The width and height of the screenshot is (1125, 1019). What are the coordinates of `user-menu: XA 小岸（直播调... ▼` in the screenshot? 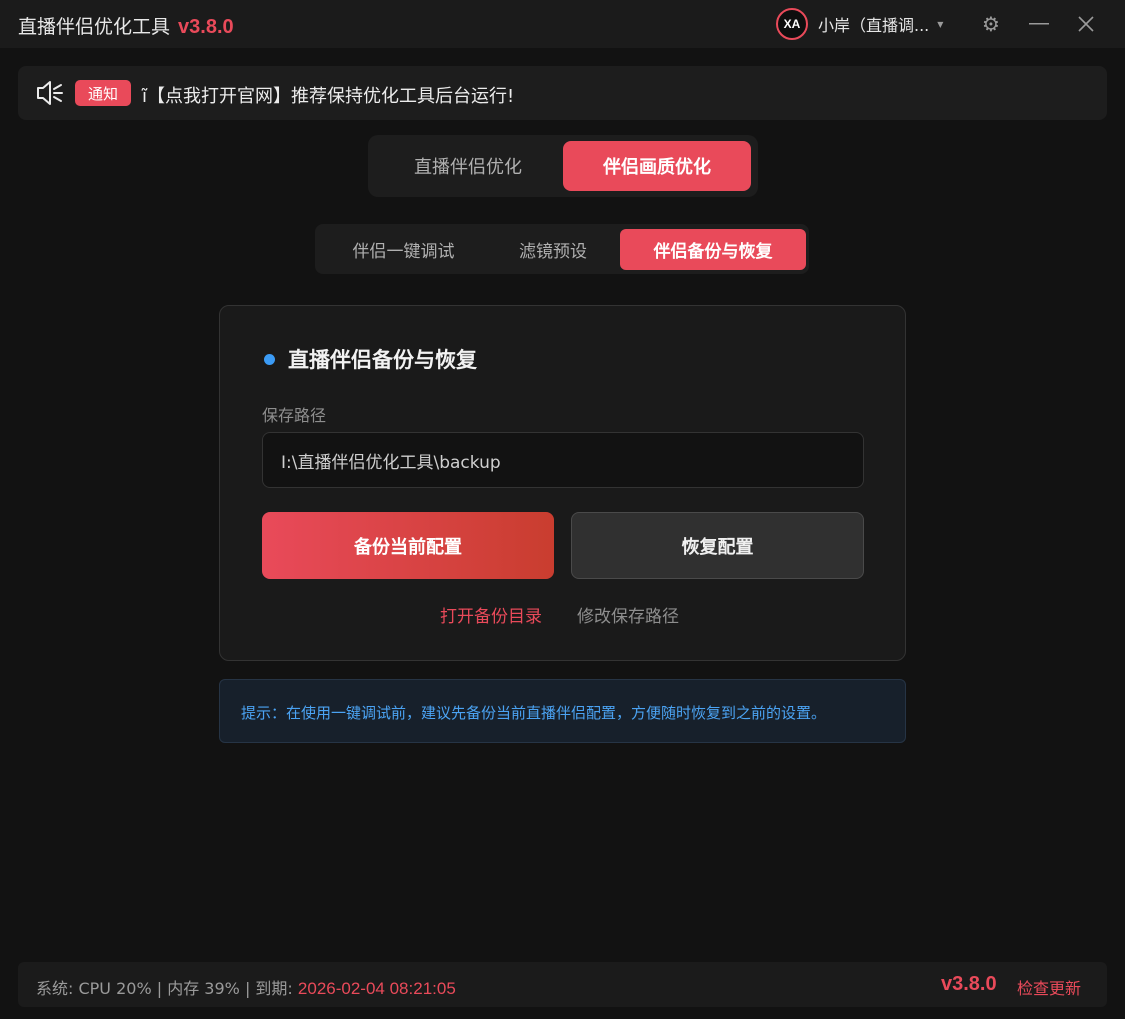 It's located at (859, 24).